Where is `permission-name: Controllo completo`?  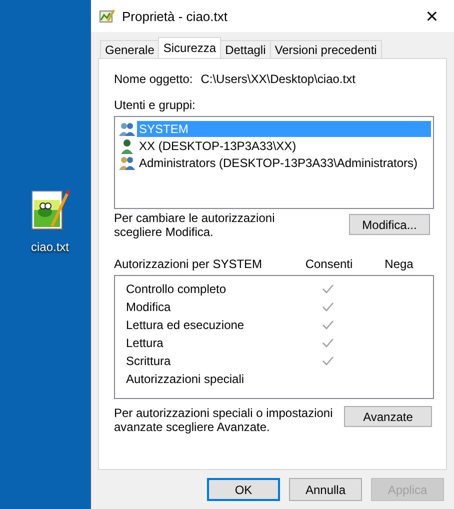 permission-name: Controllo completo is located at coordinates (177, 289).